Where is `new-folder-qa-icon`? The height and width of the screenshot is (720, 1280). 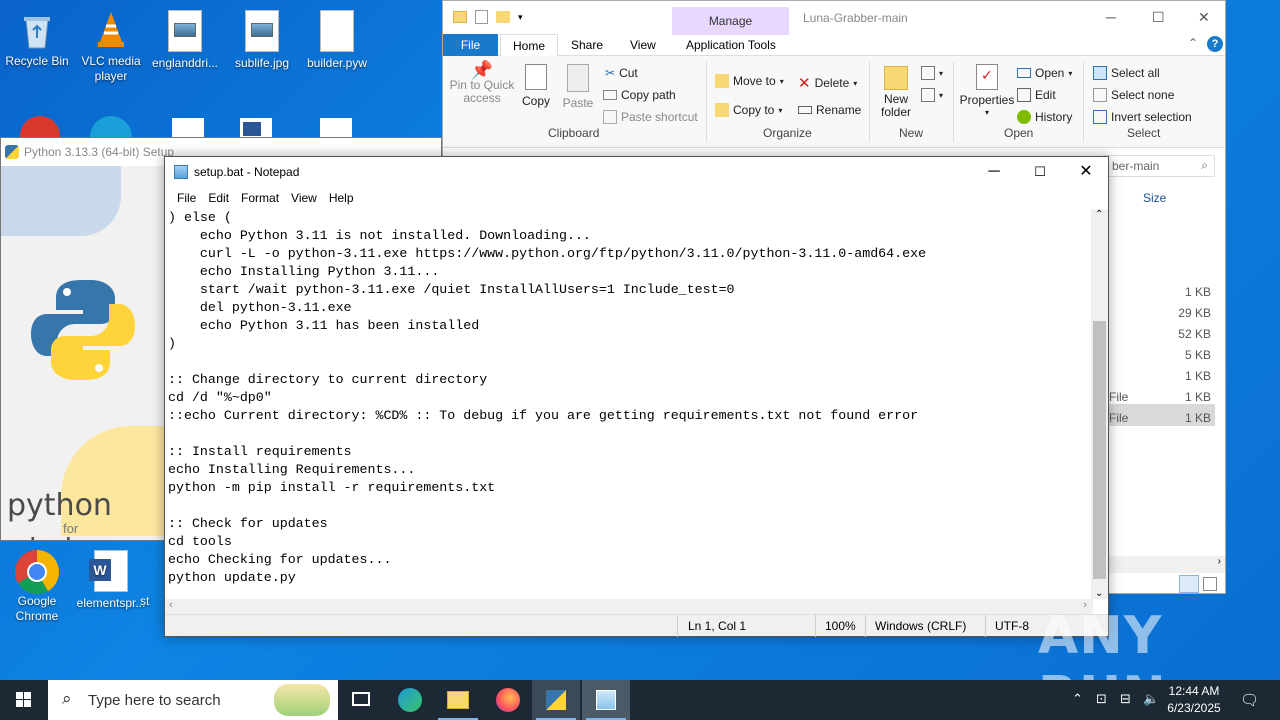
new-folder-qa-icon is located at coordinates (503, 17).